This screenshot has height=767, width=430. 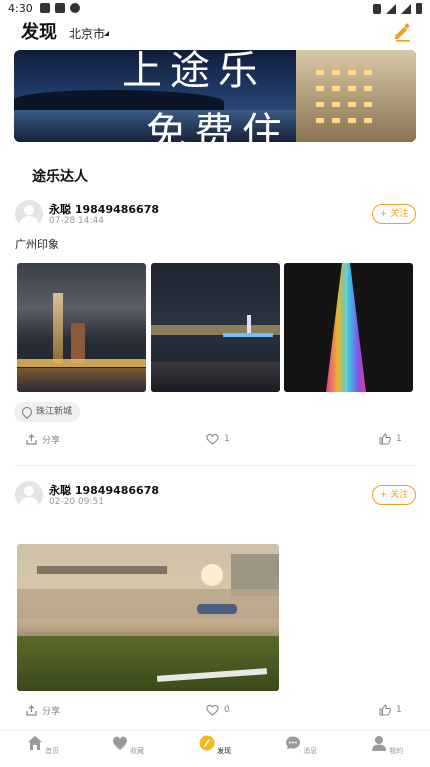 I want to click on status-notification-icons, so click(x=60, y=8).